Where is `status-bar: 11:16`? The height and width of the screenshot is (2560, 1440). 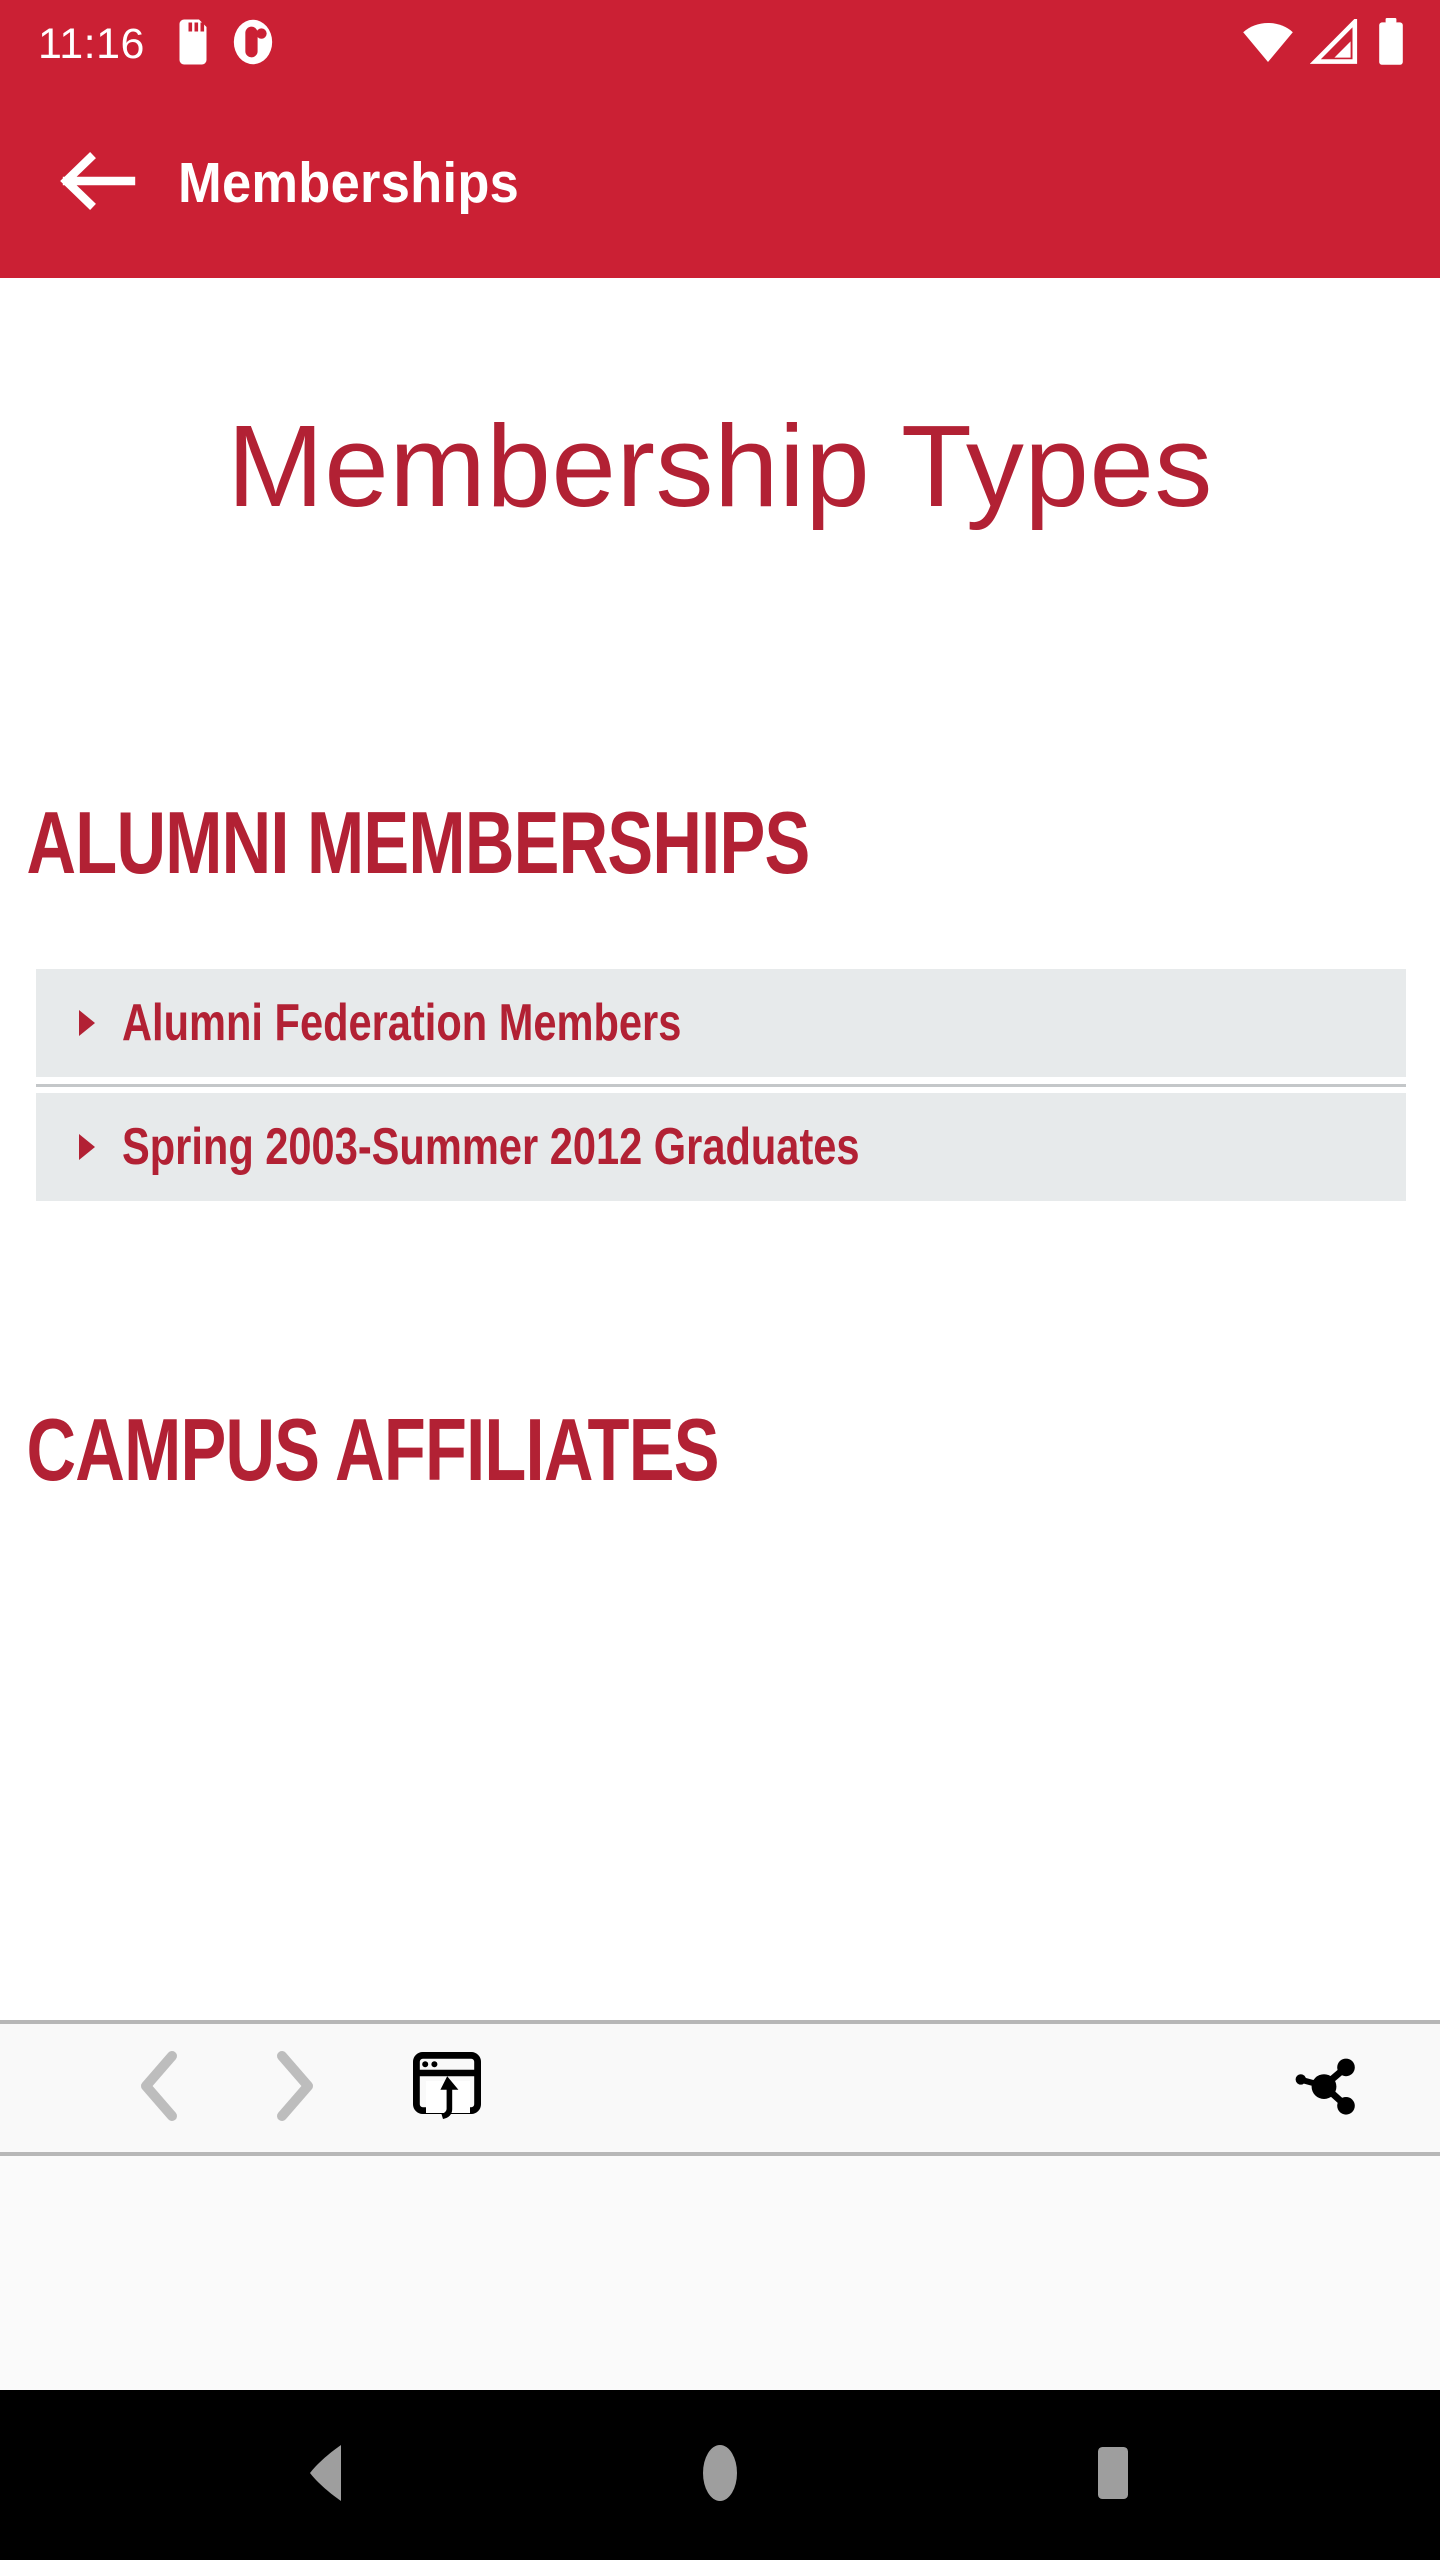
status-bar: 11:16 is located at coordinates (720, 44).